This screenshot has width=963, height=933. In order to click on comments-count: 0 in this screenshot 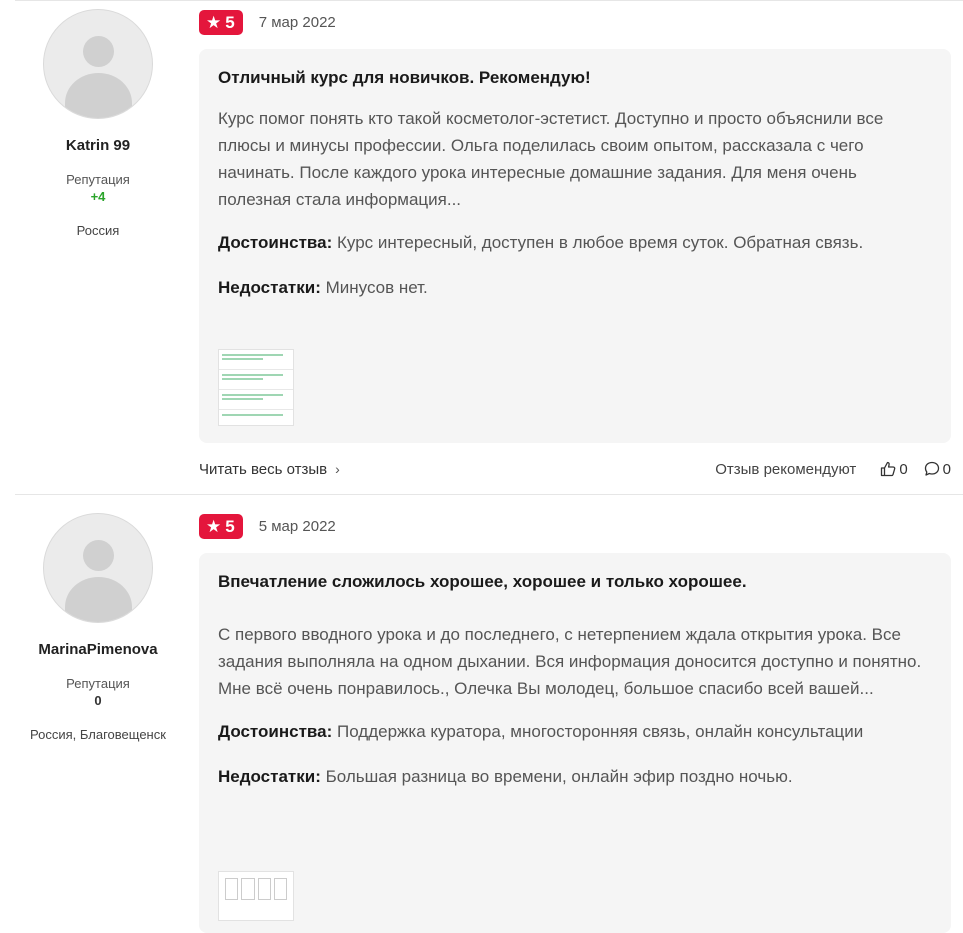, I will do `click(946, 469)`.